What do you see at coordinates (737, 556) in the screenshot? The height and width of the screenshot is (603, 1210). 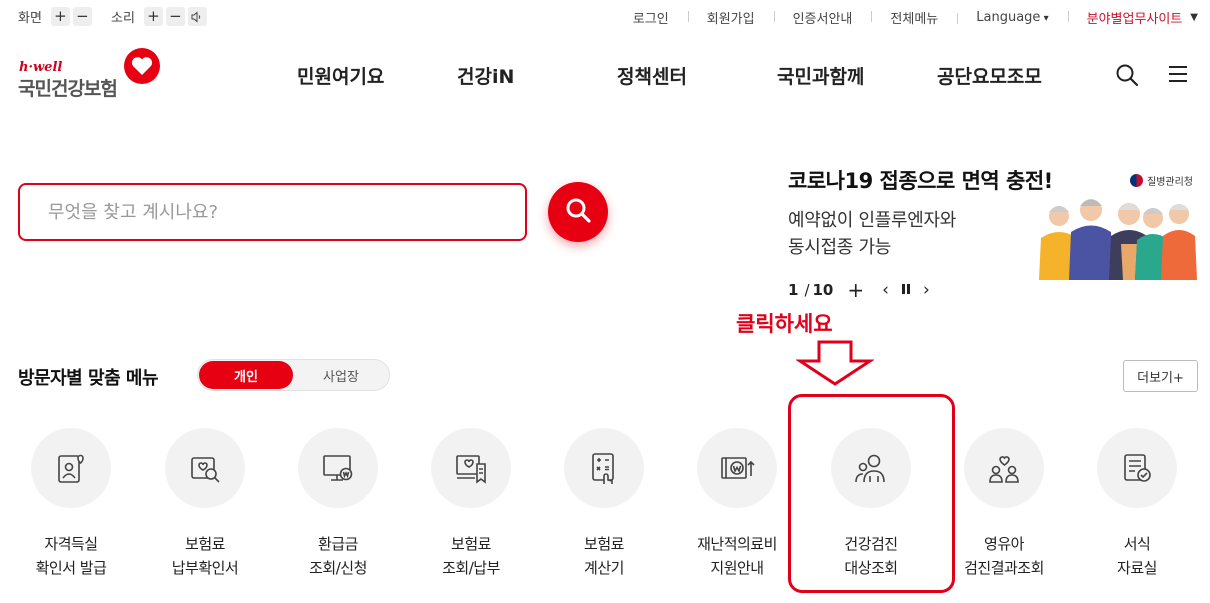 I see `menu-item-label: 재난적의료비 지원안내` at bounding box center [737, 556].